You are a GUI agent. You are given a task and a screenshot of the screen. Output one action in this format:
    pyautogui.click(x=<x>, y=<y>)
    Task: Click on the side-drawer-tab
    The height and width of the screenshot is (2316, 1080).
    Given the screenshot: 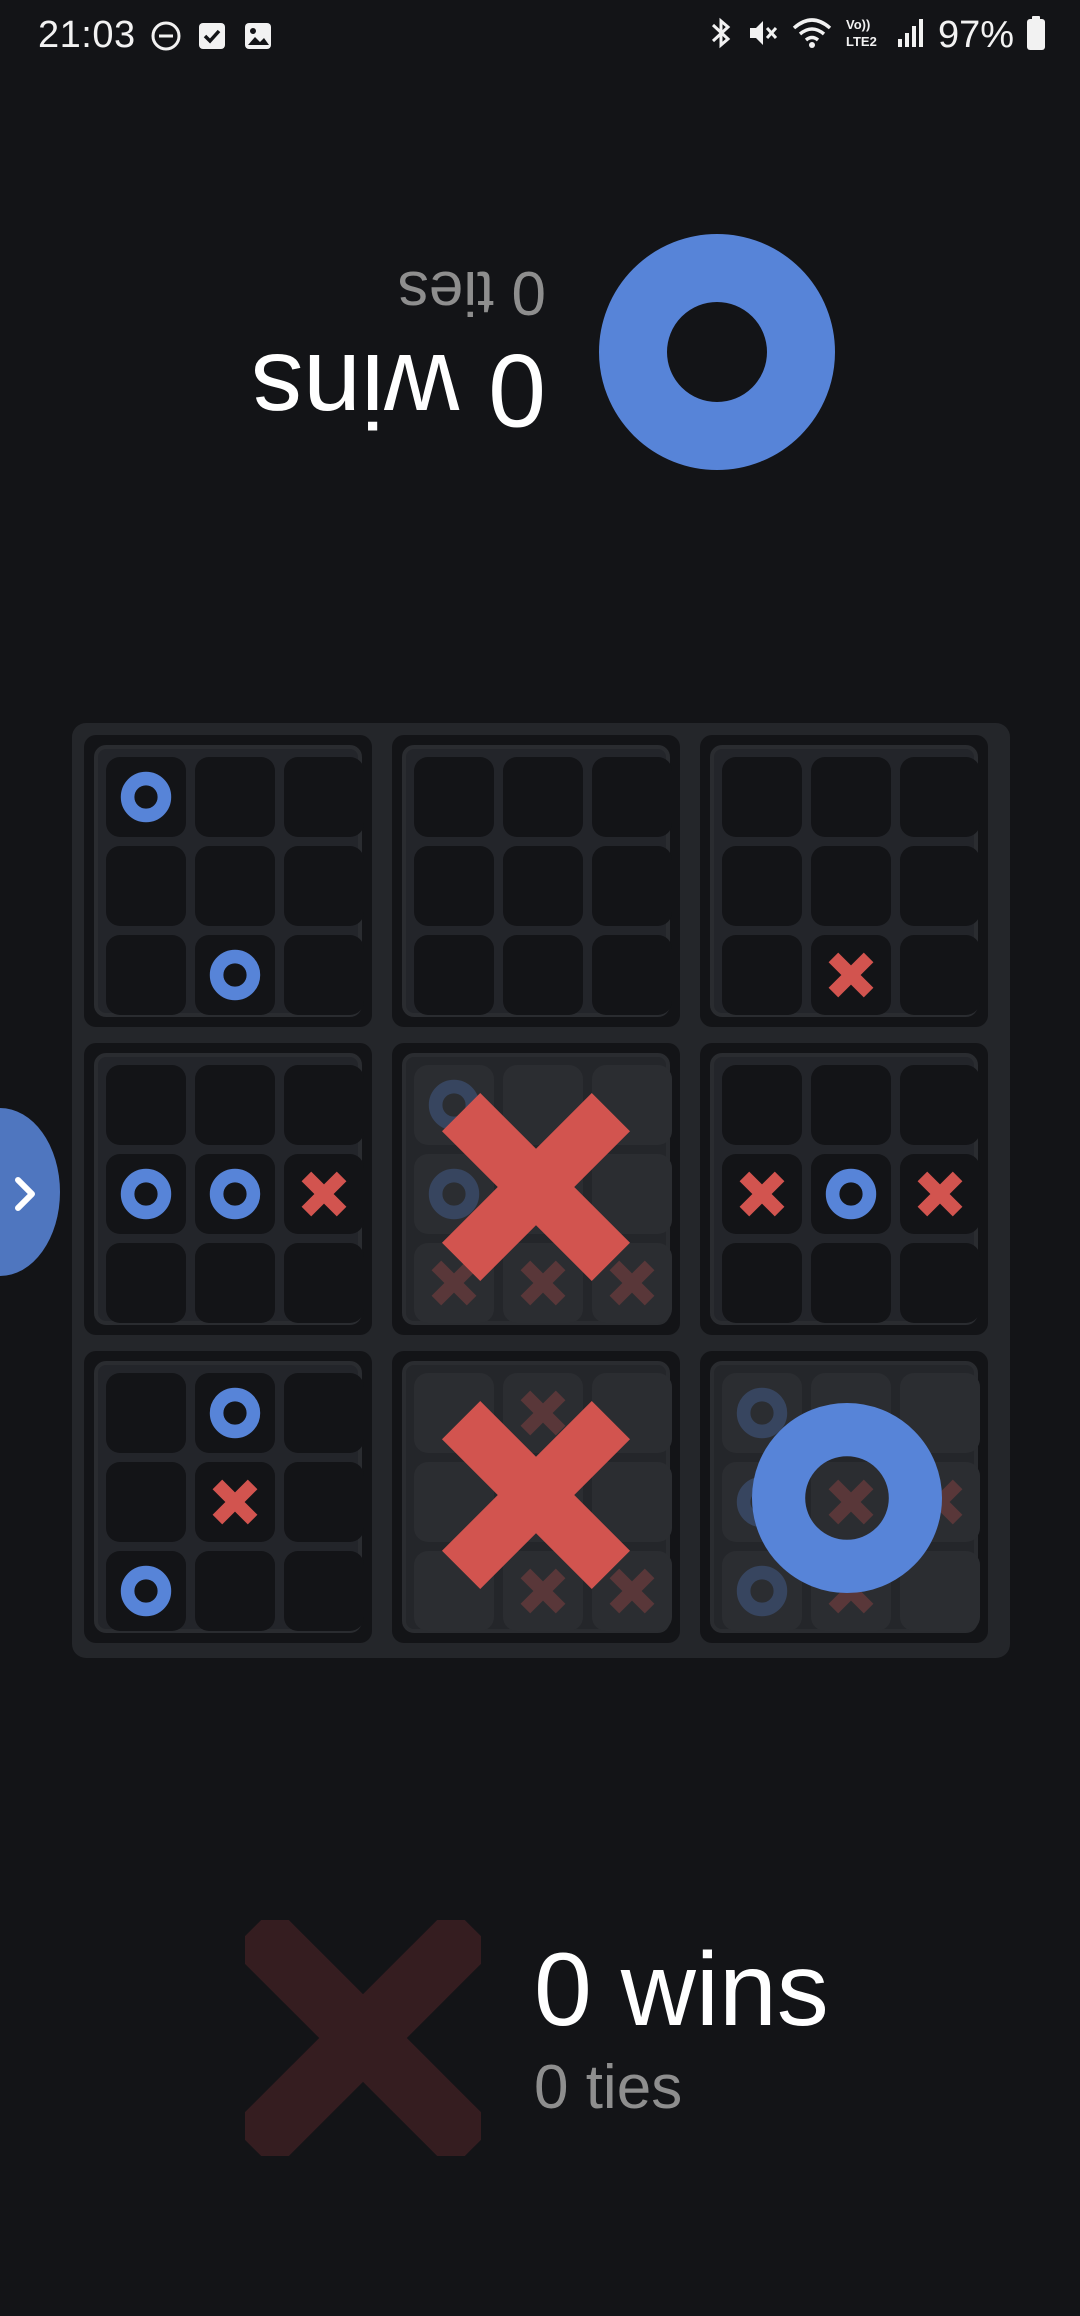 What is the action you would take?
    pyautogui.click(x=30, y=1192)
    